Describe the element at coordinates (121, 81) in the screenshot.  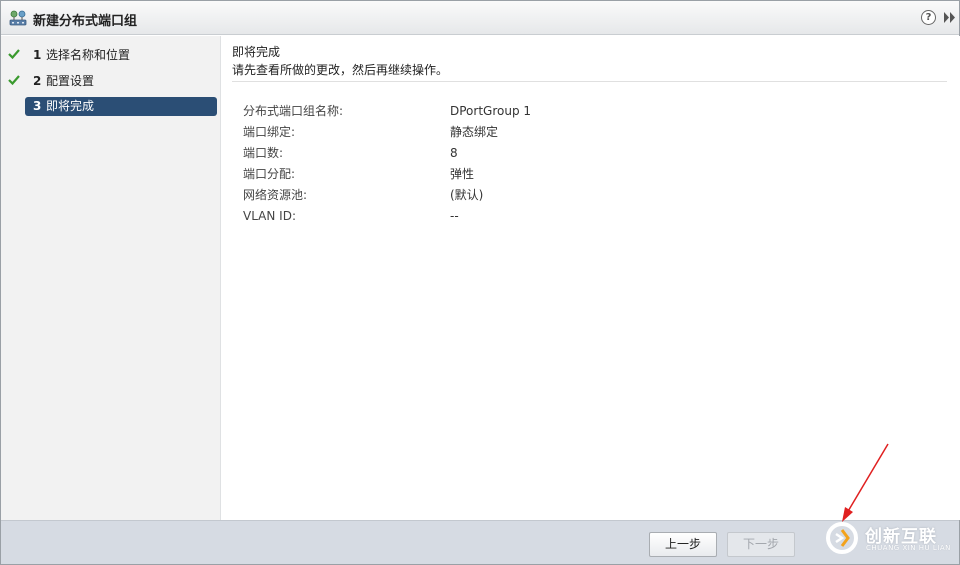
I see `step-2-configure-settings: 2 配置设置` at that location.